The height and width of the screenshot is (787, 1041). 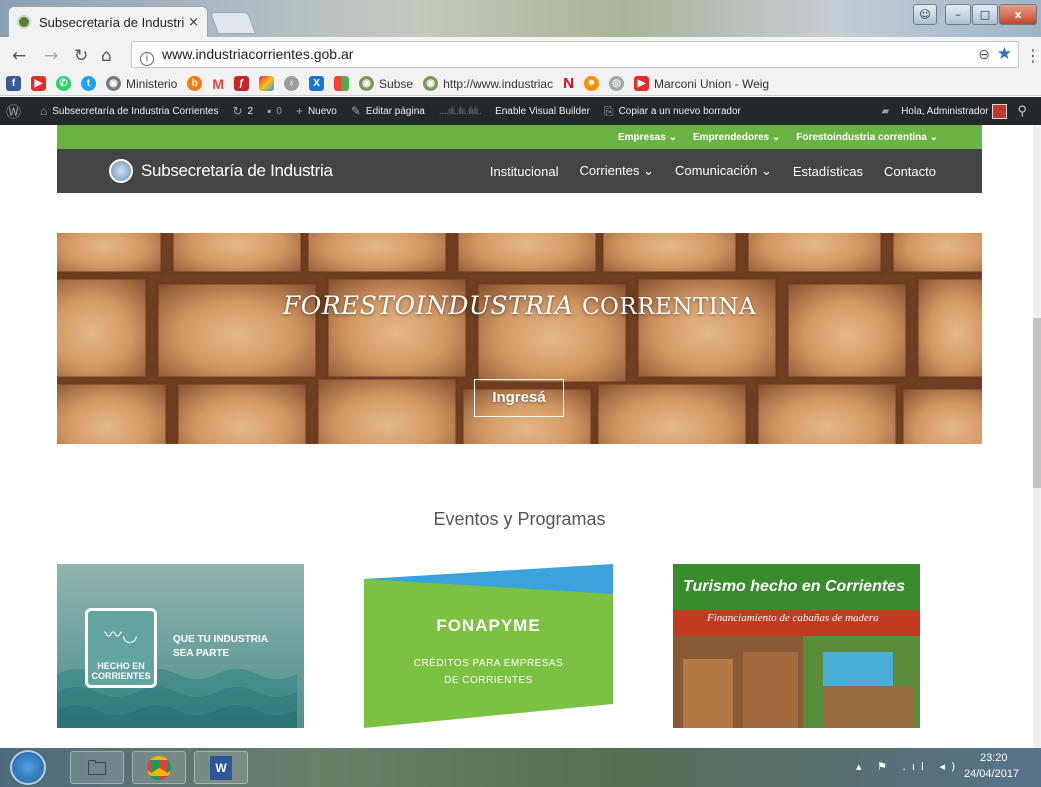 I want to click on nav-empresas: Empresas ⌄, so click(x=647, y=137).